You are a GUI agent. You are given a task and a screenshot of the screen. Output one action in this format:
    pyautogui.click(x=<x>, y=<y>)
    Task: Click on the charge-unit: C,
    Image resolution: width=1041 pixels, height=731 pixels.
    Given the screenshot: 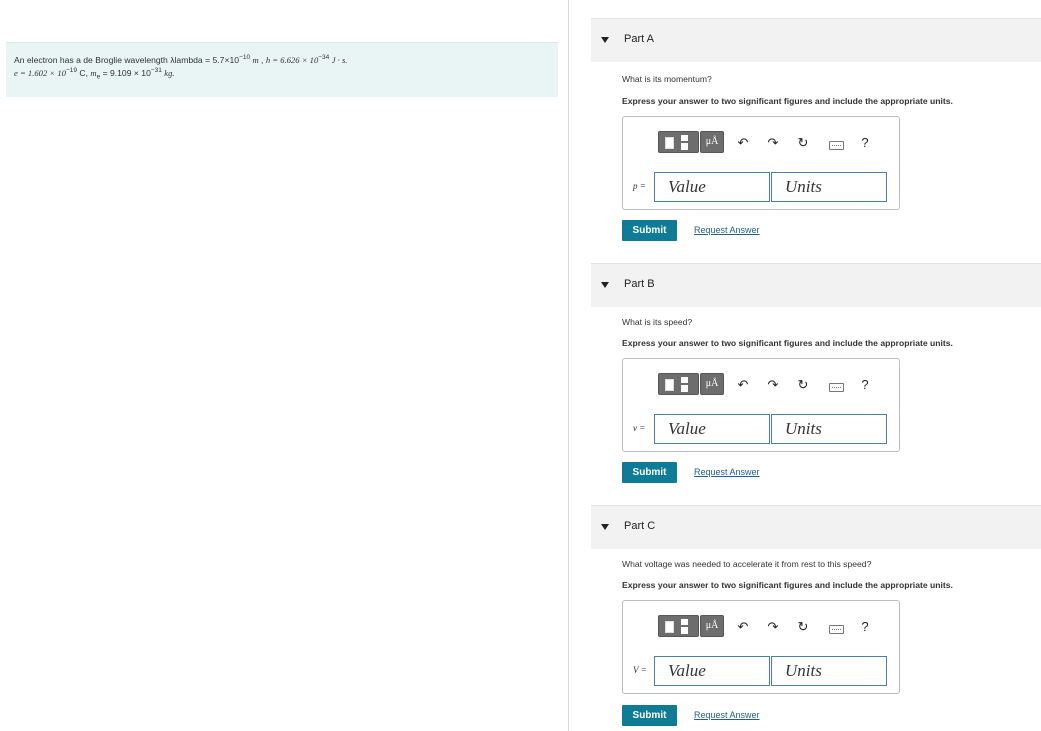 What is the action you would take?
    pyautogui.click(x=83, y=73)
    